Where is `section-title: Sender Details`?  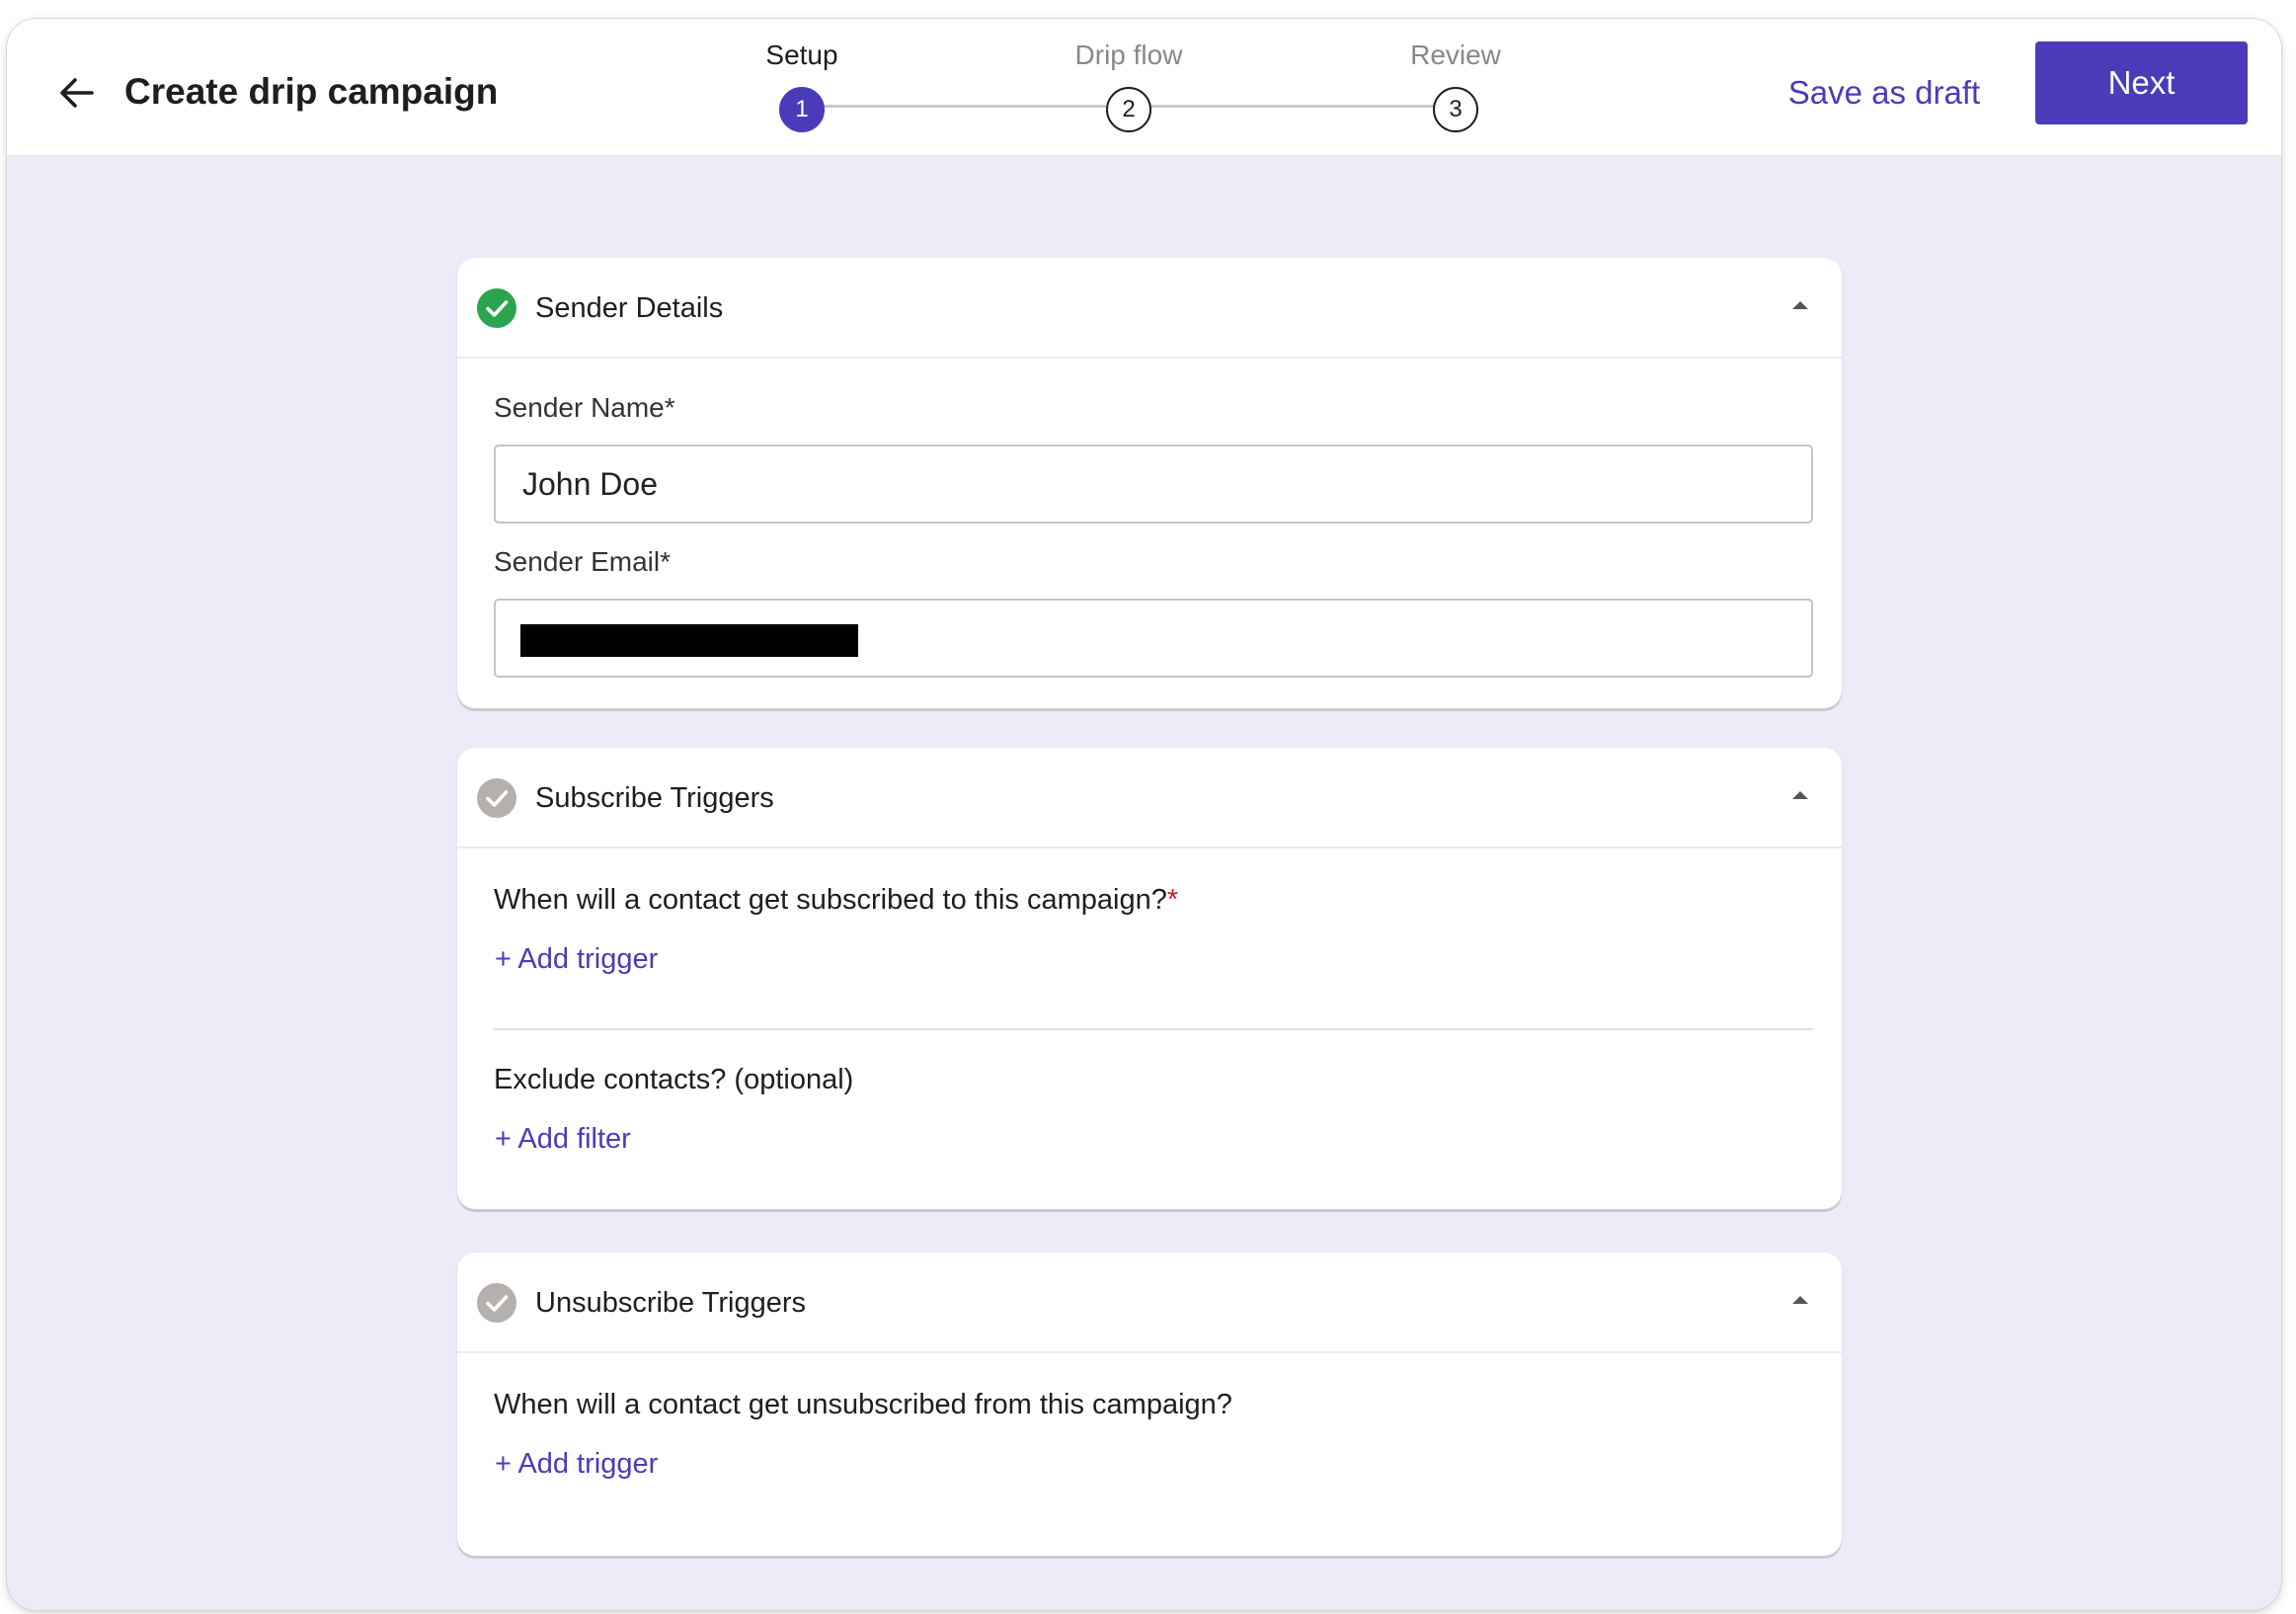 section-title: Sender Details is located at coordinates (629, 308).